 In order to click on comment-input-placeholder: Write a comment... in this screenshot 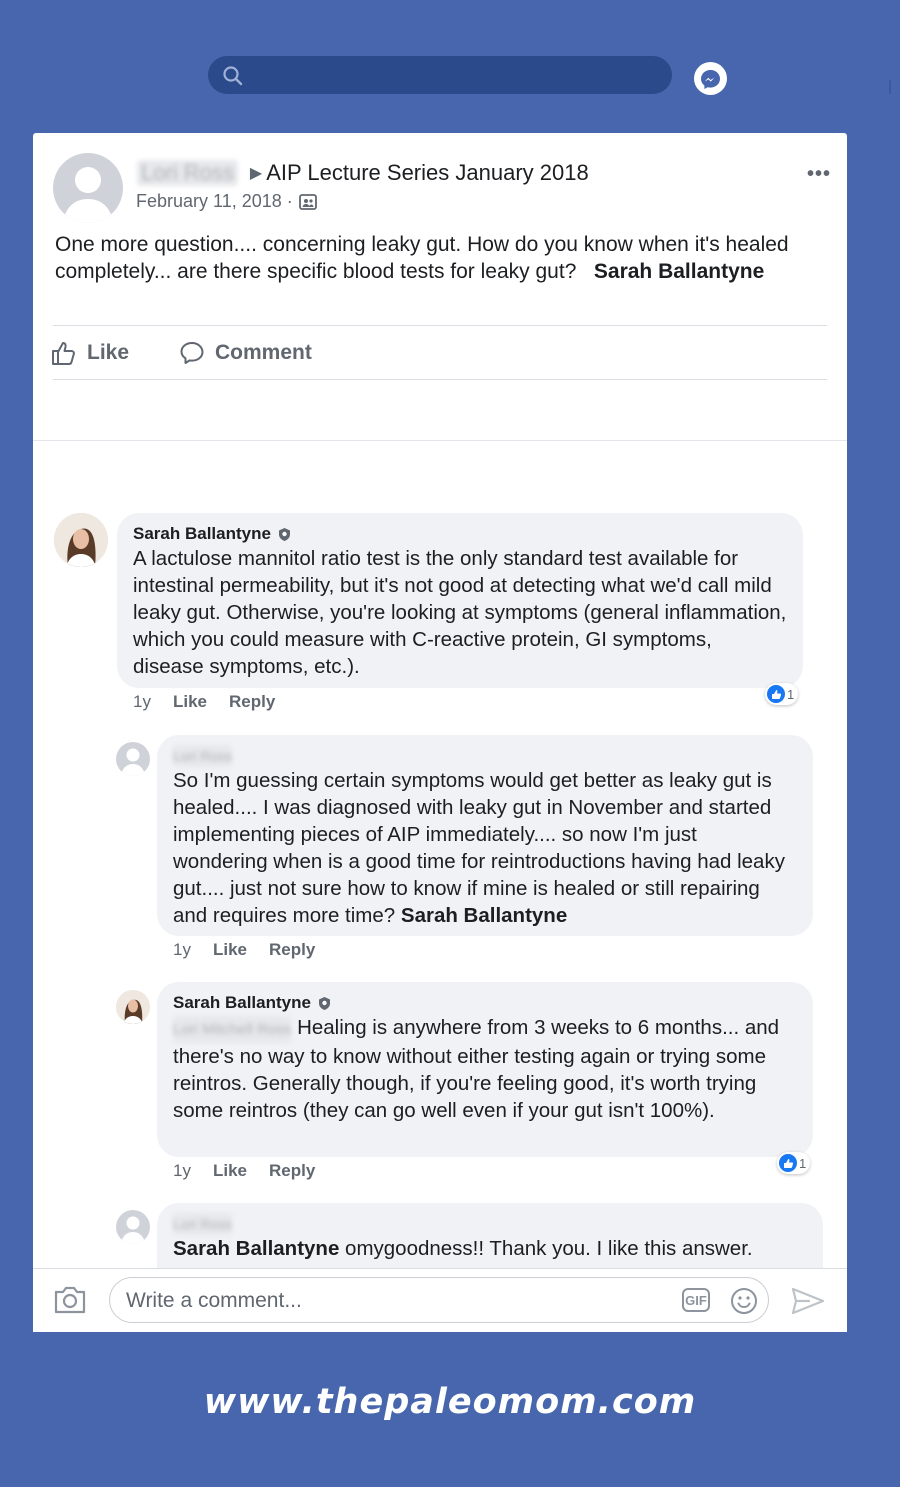, I will do `click(214, 1300)`.